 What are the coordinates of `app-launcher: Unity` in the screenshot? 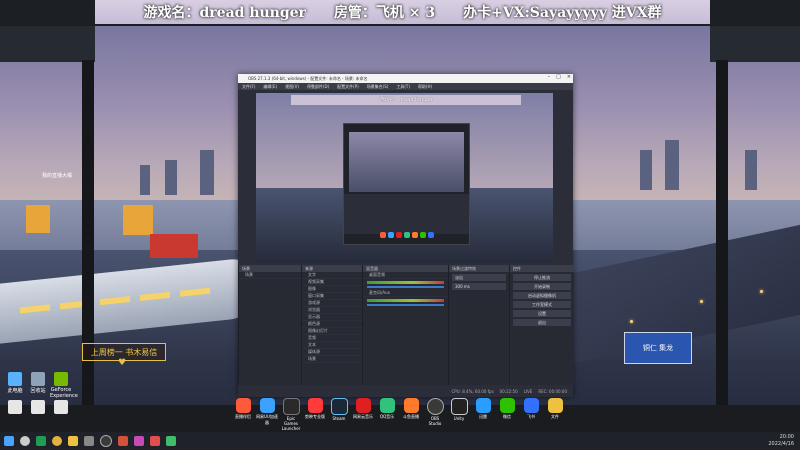 It's located at (459, 413).